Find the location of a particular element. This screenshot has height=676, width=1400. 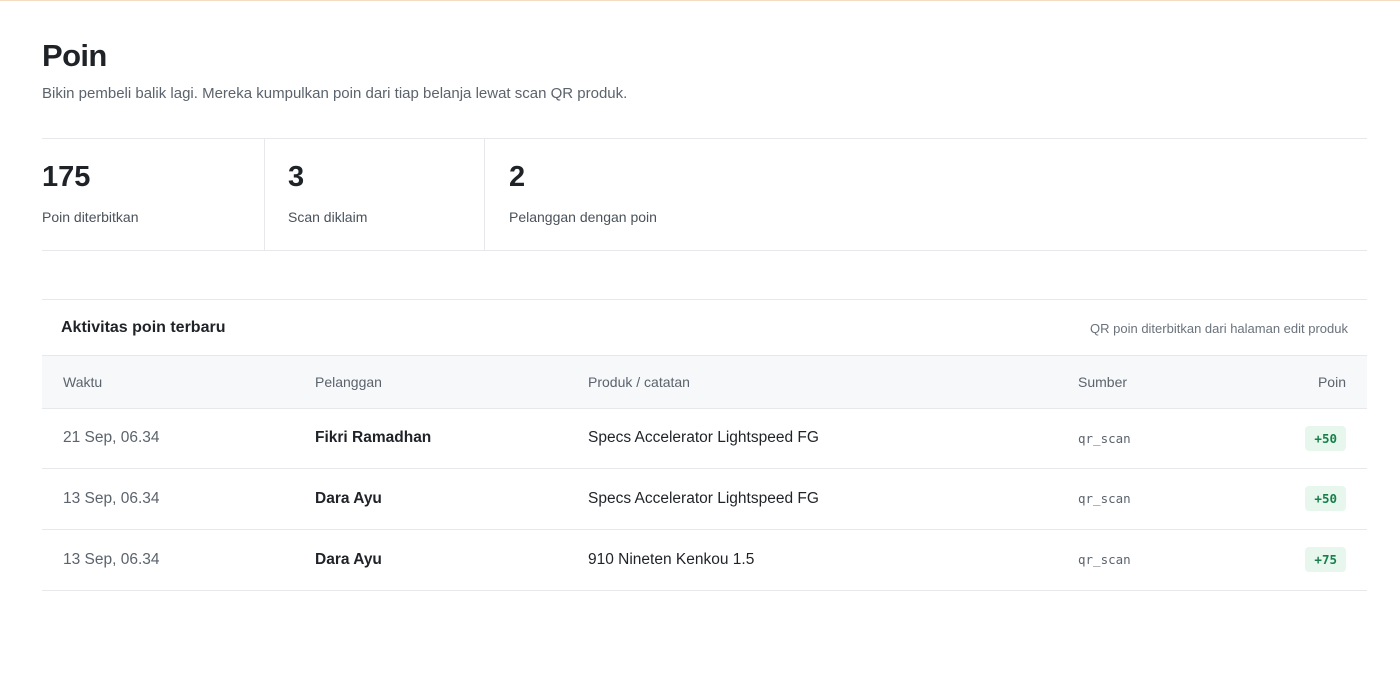

top-accent-line is located at coordinates (700, 0).